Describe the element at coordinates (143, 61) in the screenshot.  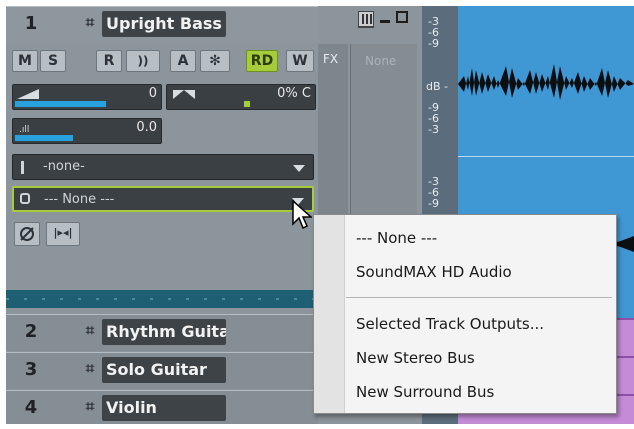
I see `input-echo-button: ))` at that location.